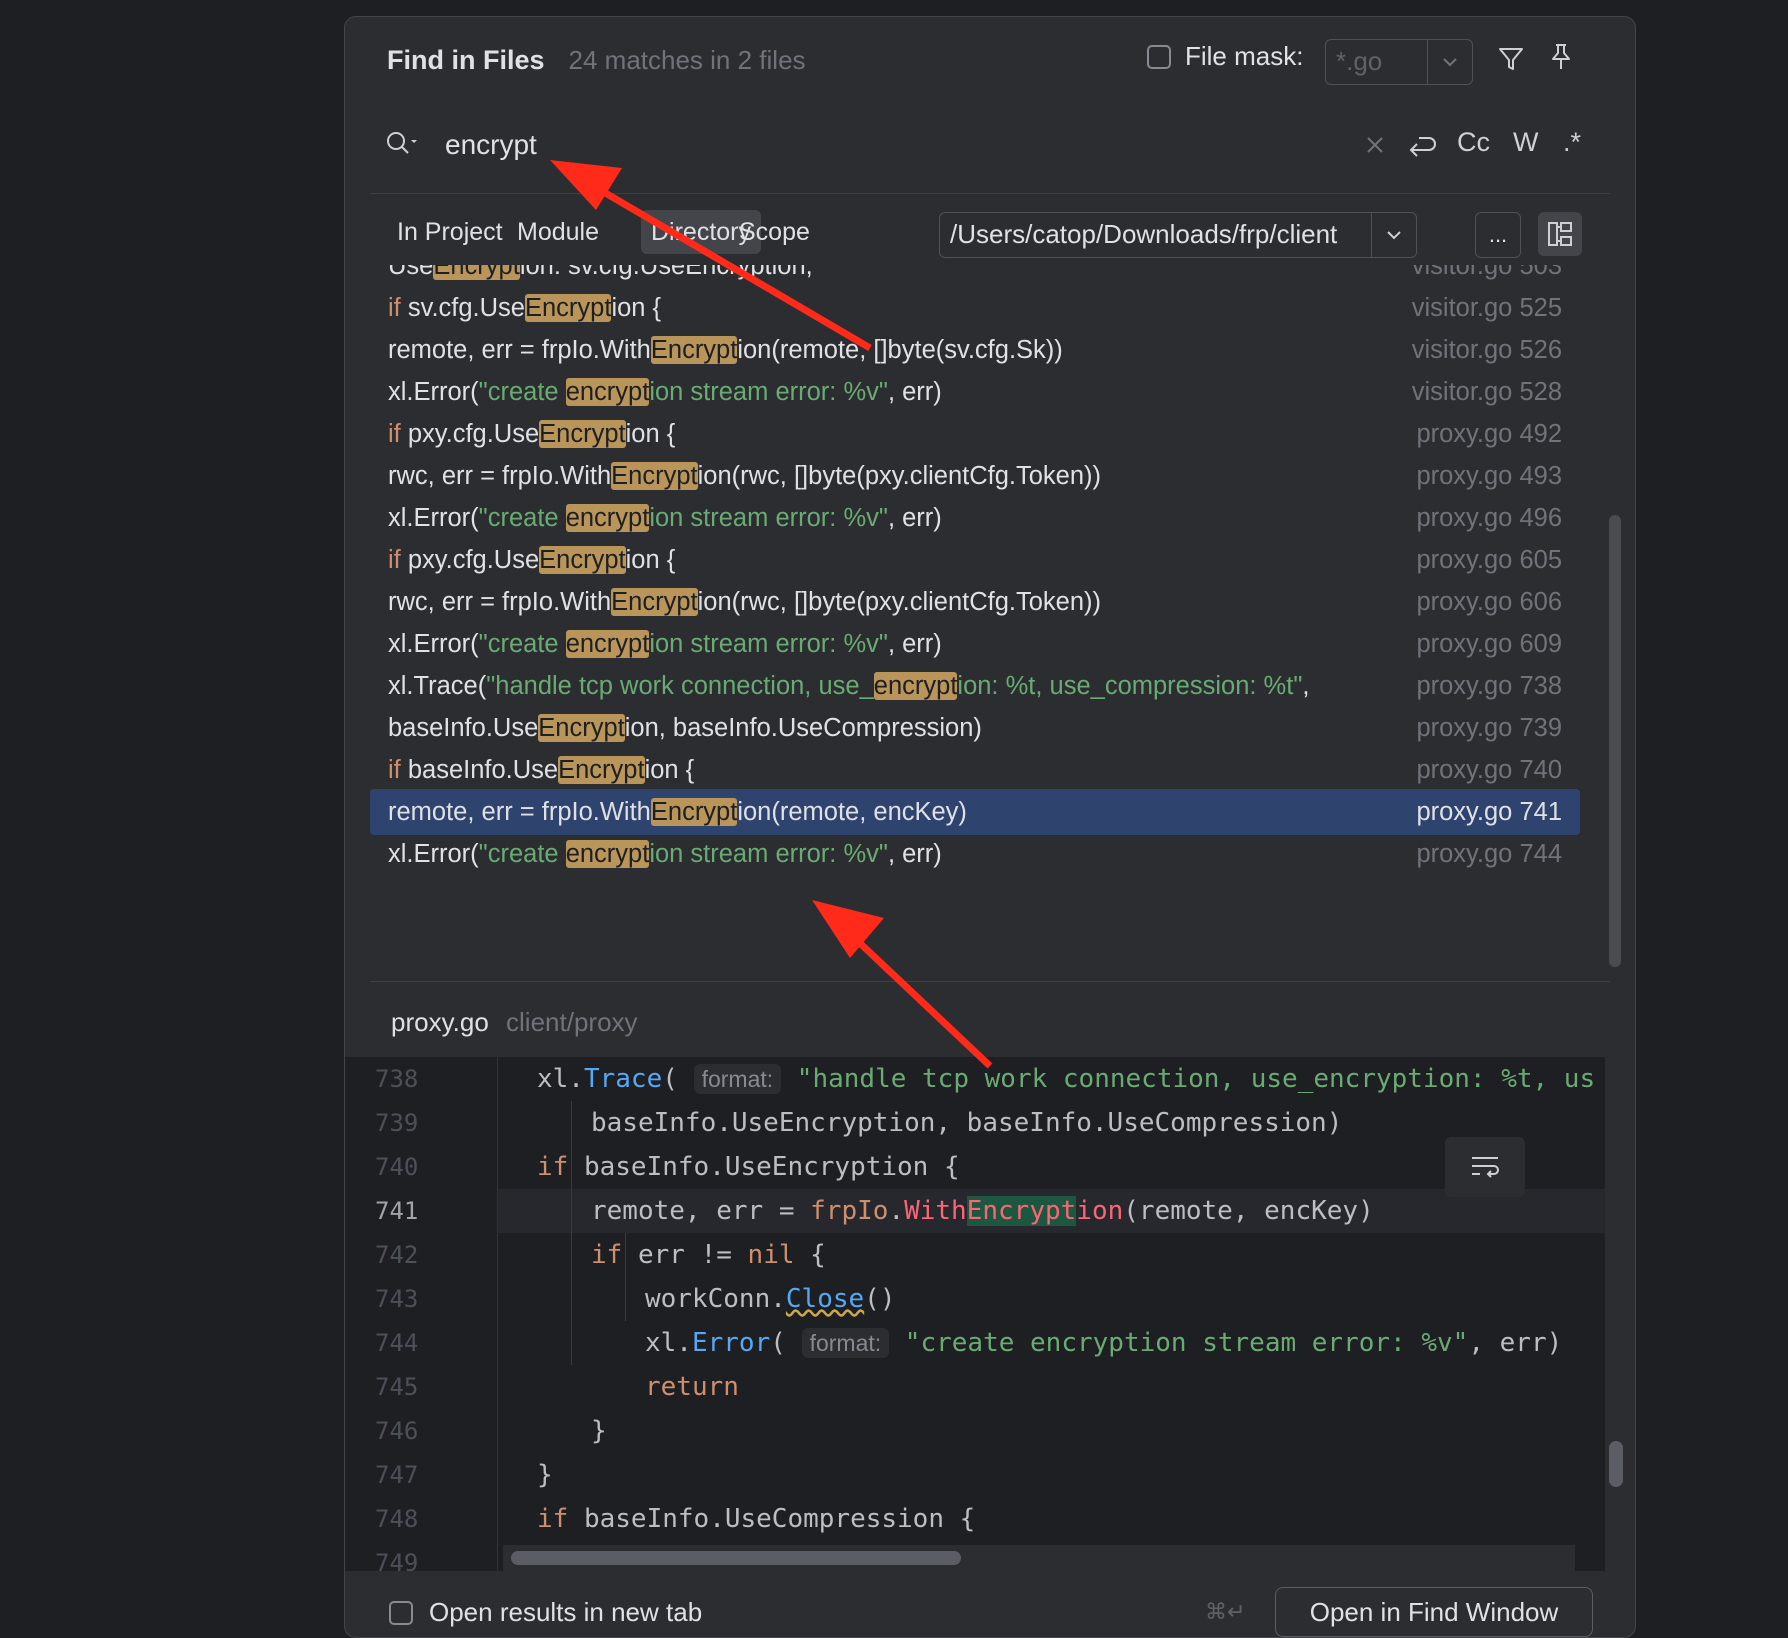 Image resolution: width=1788 pixels, height=1638 pixels. Describe the element at coordinates (975, 434) in the screenshot. I see `result-row: if pxy.cfg.UseEncryption { proxy.go 492` at that location.